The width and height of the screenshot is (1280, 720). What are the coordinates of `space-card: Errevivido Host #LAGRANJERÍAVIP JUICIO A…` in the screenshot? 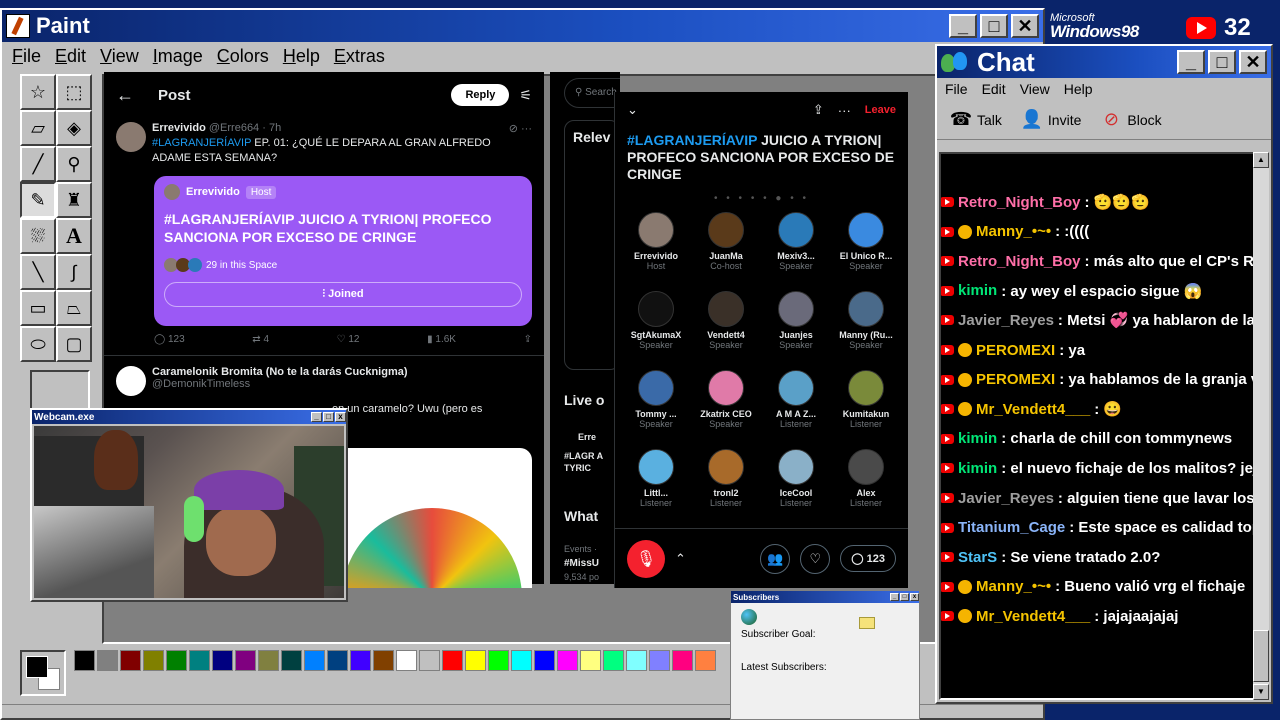 It's located at (343, 251).